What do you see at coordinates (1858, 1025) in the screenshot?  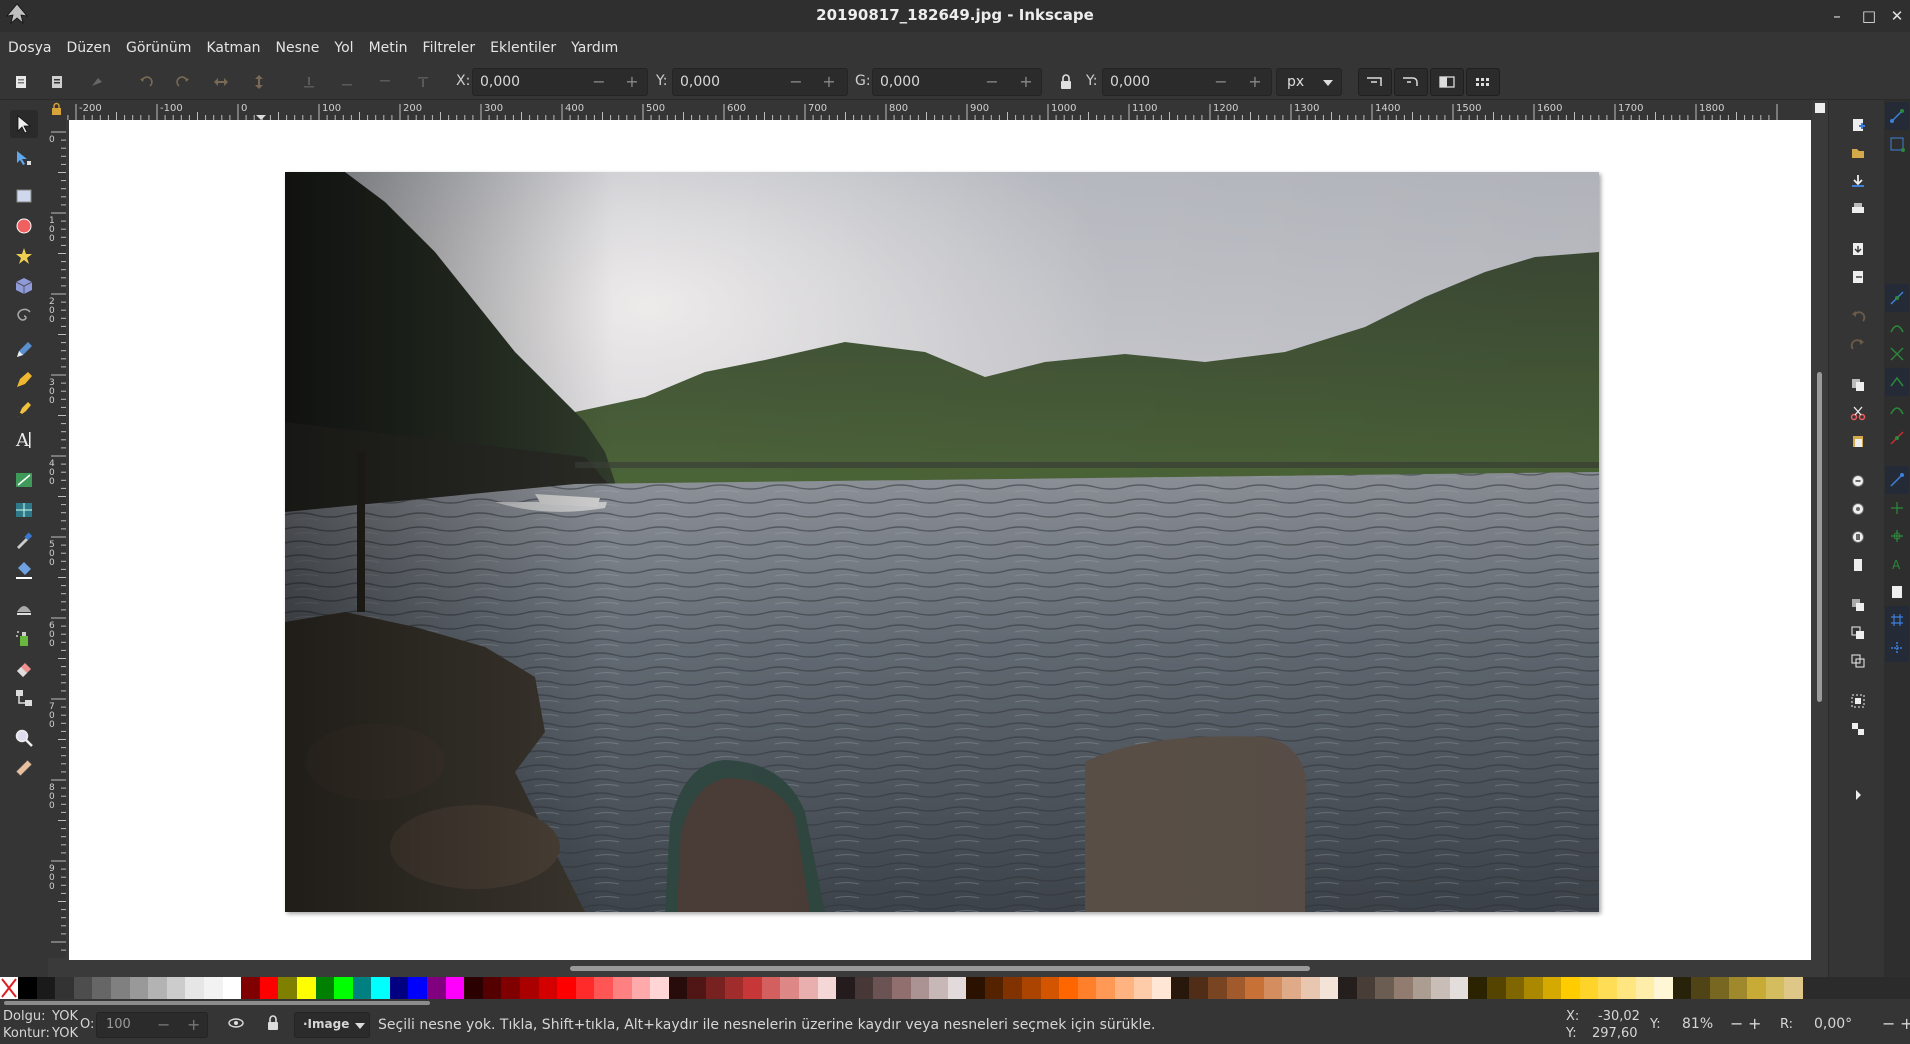 I see `rotate-field: 0,00° − +` at bounding box center [1858, 1025].